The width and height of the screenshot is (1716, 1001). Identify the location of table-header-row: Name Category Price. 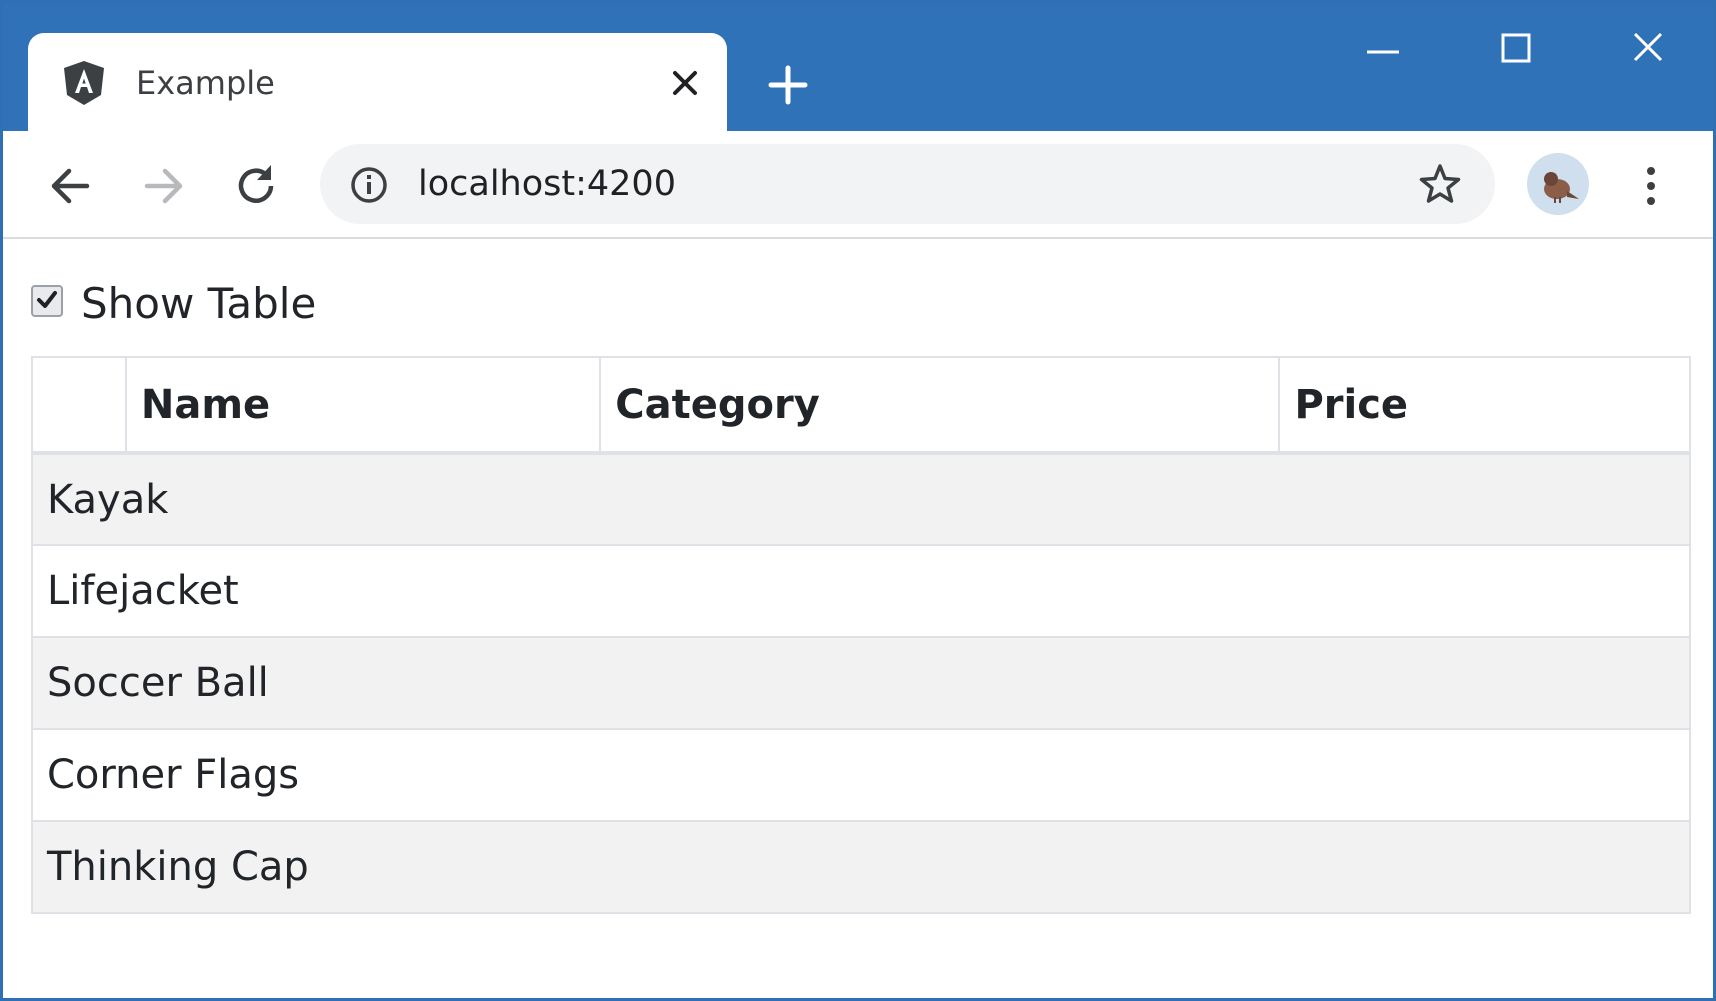
(861, 405).